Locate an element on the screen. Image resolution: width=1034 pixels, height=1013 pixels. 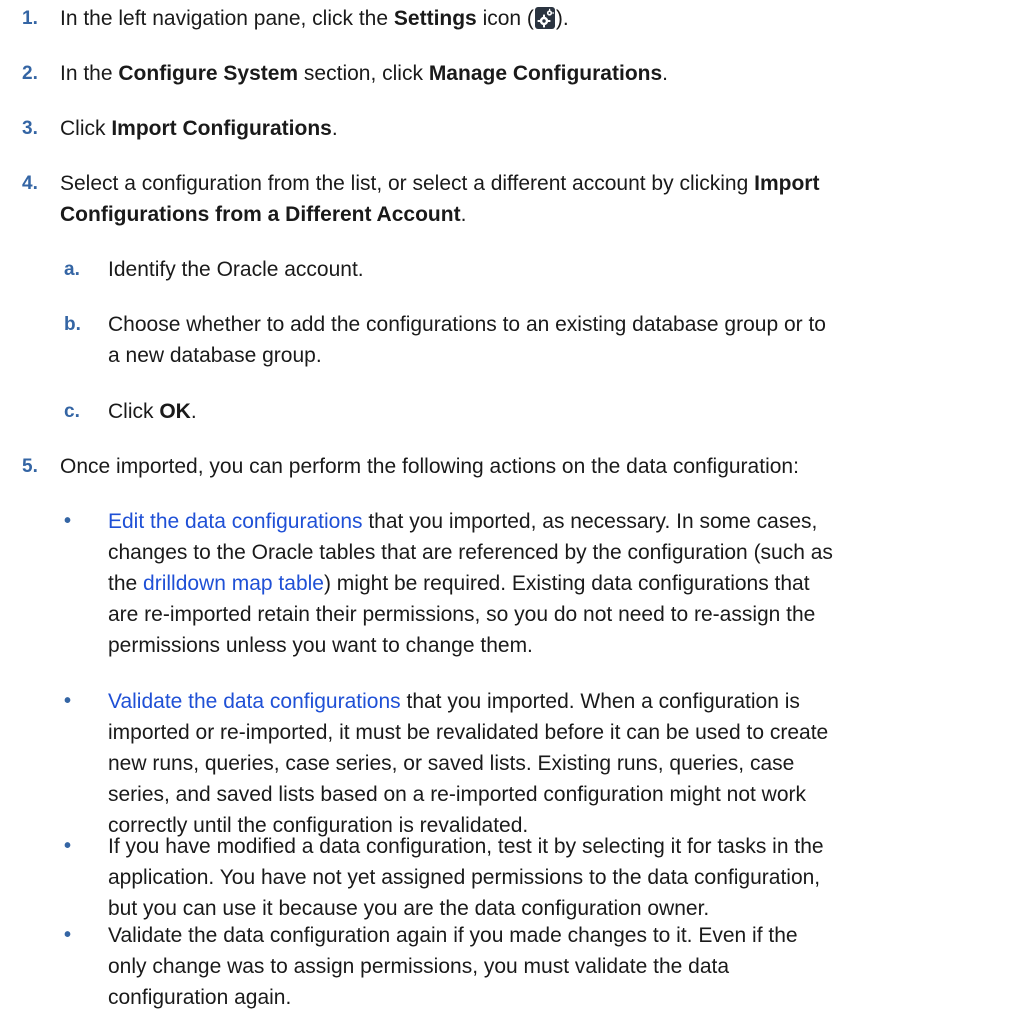
import-label: Import is located at coordinates (787, 183).